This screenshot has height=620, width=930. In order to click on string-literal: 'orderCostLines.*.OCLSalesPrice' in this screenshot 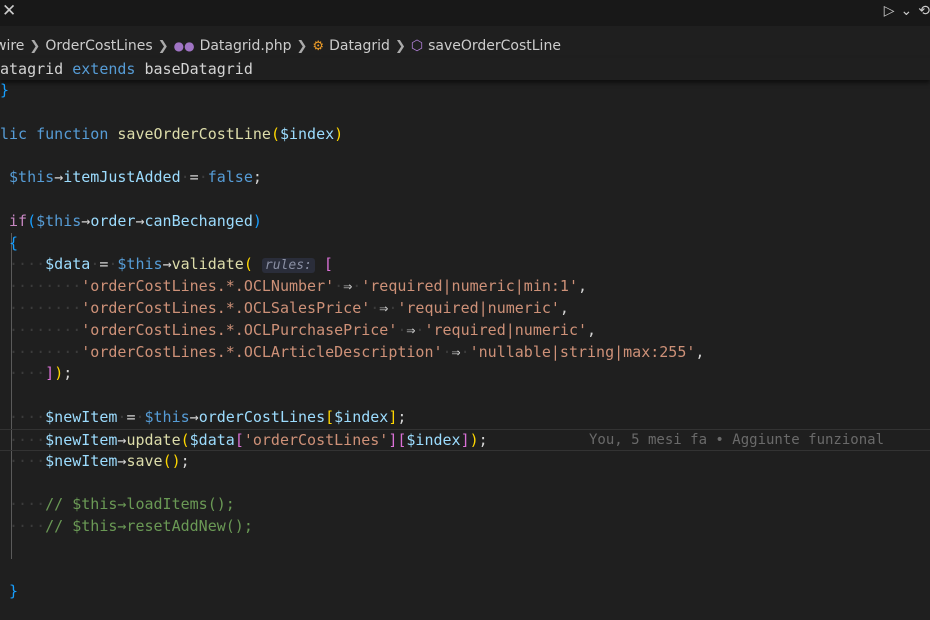, I will do `click(226, 307)`.